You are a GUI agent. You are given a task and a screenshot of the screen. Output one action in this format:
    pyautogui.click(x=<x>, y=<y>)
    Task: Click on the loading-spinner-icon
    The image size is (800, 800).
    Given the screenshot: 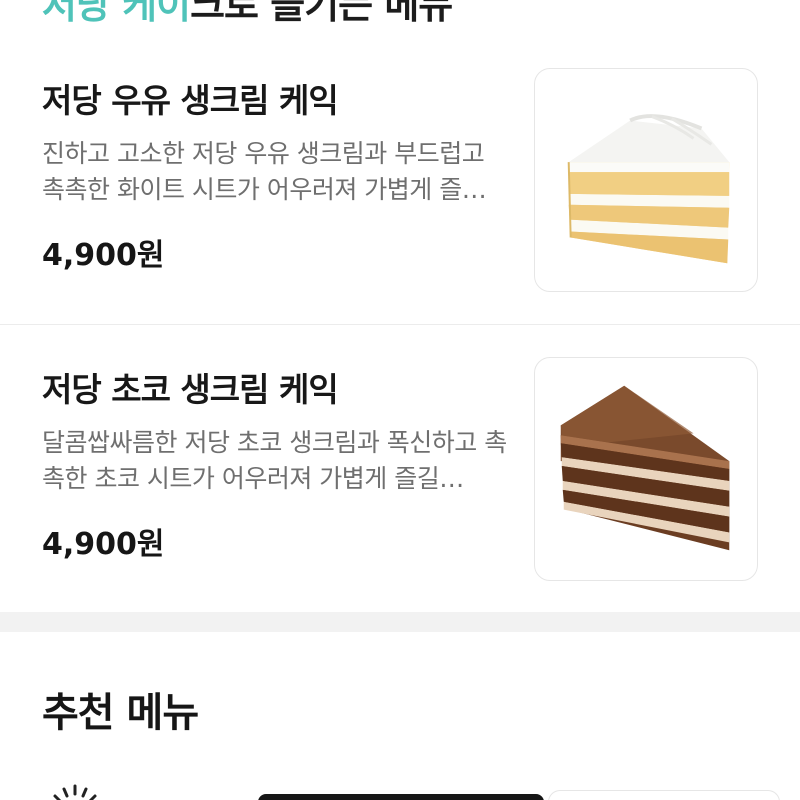 What is the action you would take?
    pyautogui.click(x=75, y=792)
    